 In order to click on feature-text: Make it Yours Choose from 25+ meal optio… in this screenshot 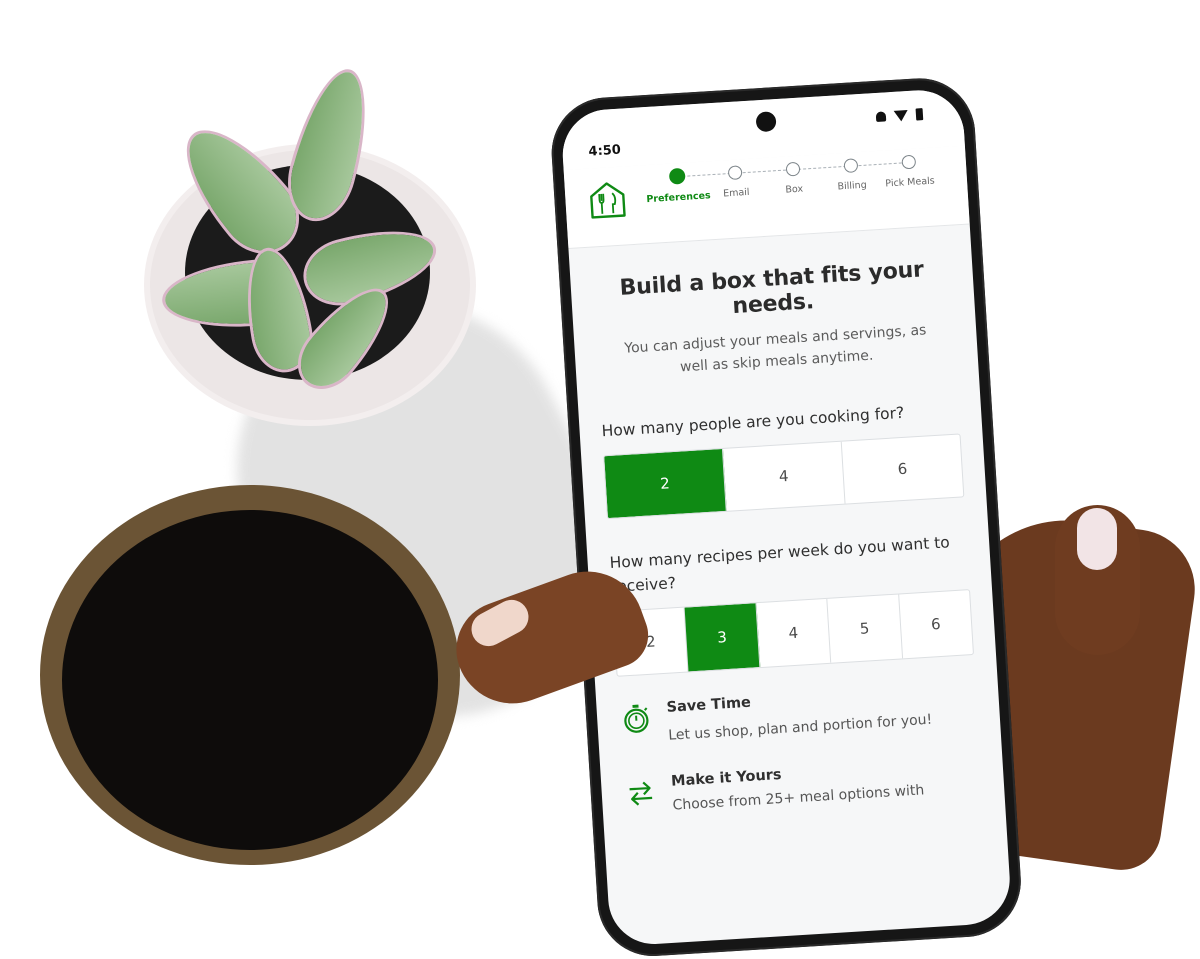, I will do `click(798, 786)`.